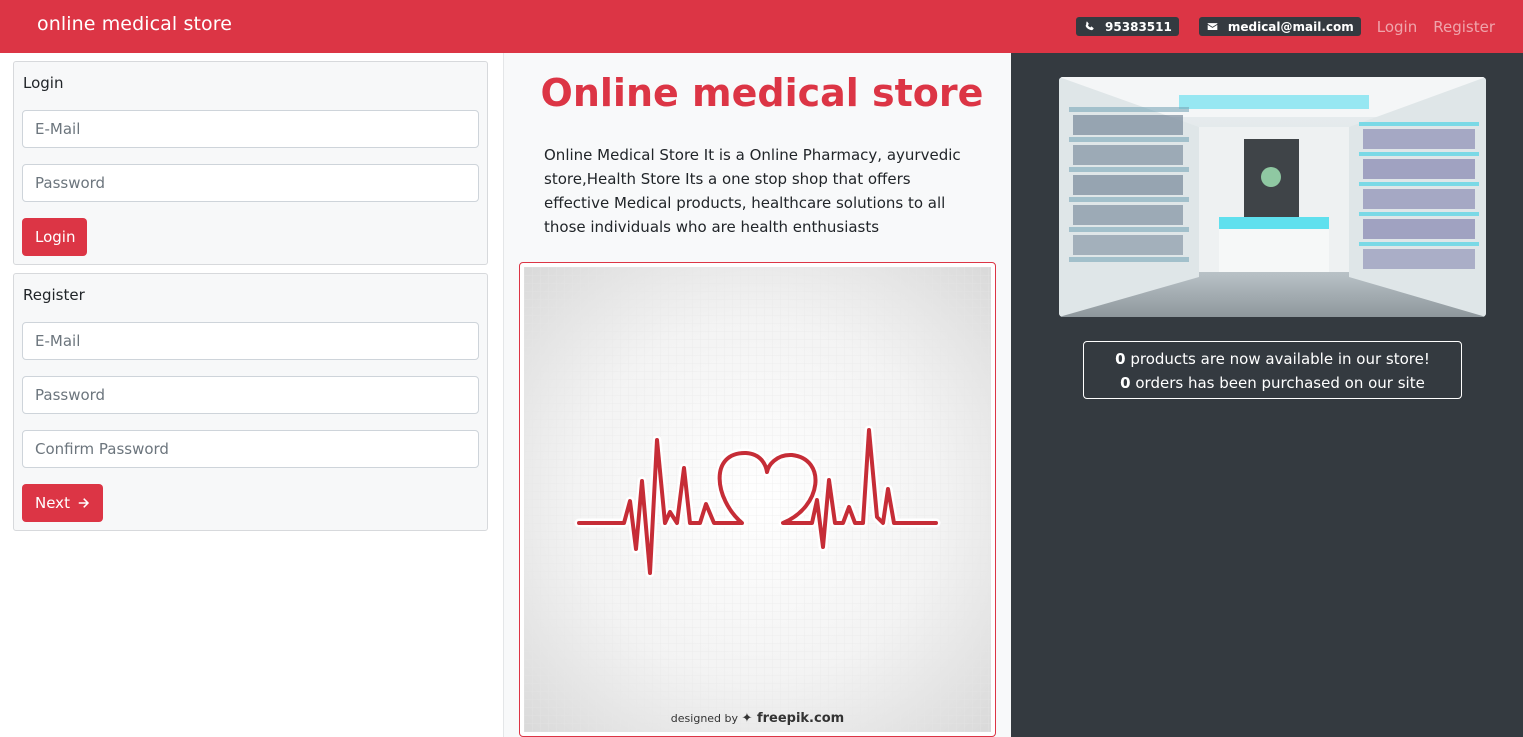  Describe the element at coordinates (1397, 27) in the screenshot. I see `nav-login-link: Login` at that location.